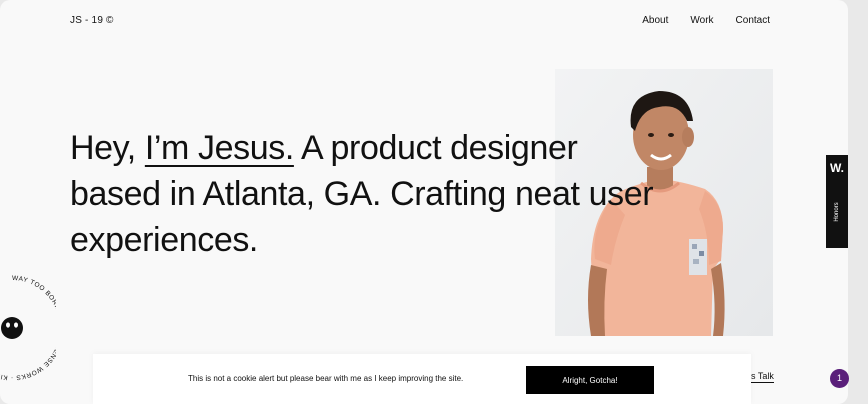  Describe the element at coordinates (837, 168) in the screenshot. I see `badge-letter: W.` at that location.